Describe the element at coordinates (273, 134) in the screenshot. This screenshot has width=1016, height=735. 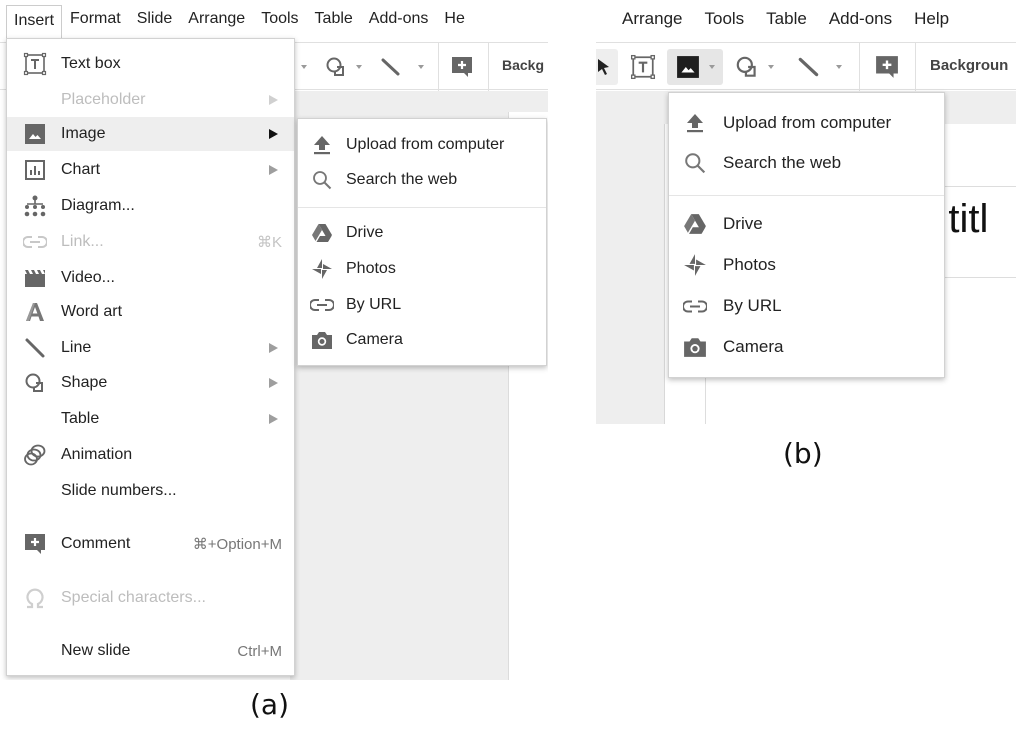
I see `submenu-arrow-icon` at that location.